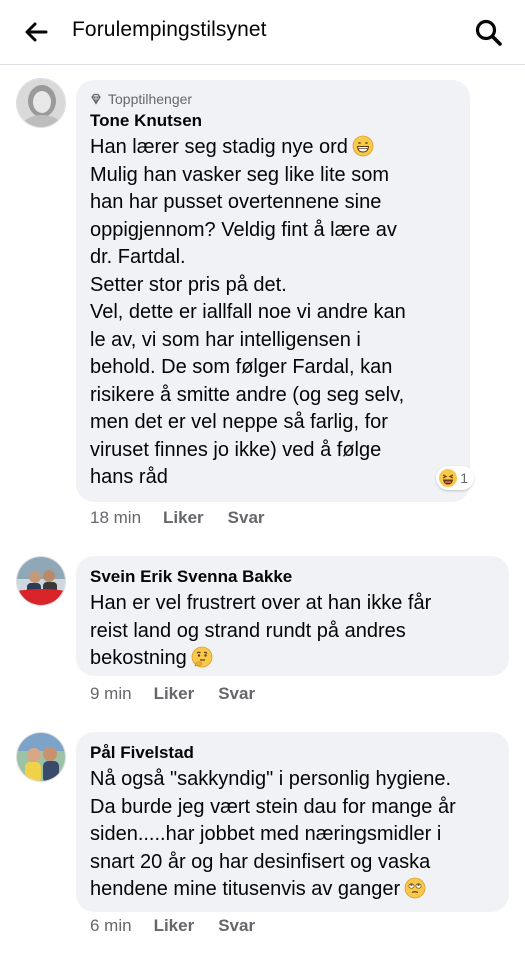  I want to click on comment-line: Setter stor pris på det., so click(188, 284).